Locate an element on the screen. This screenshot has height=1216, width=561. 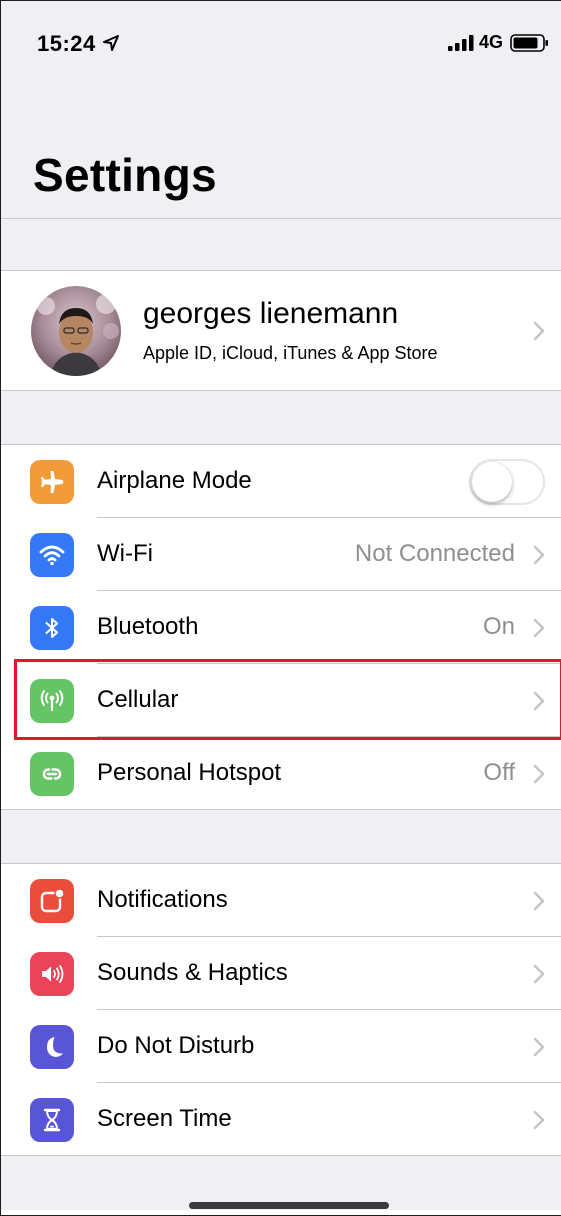
row-label: Screen Time is located at coordinates (164, 1118).